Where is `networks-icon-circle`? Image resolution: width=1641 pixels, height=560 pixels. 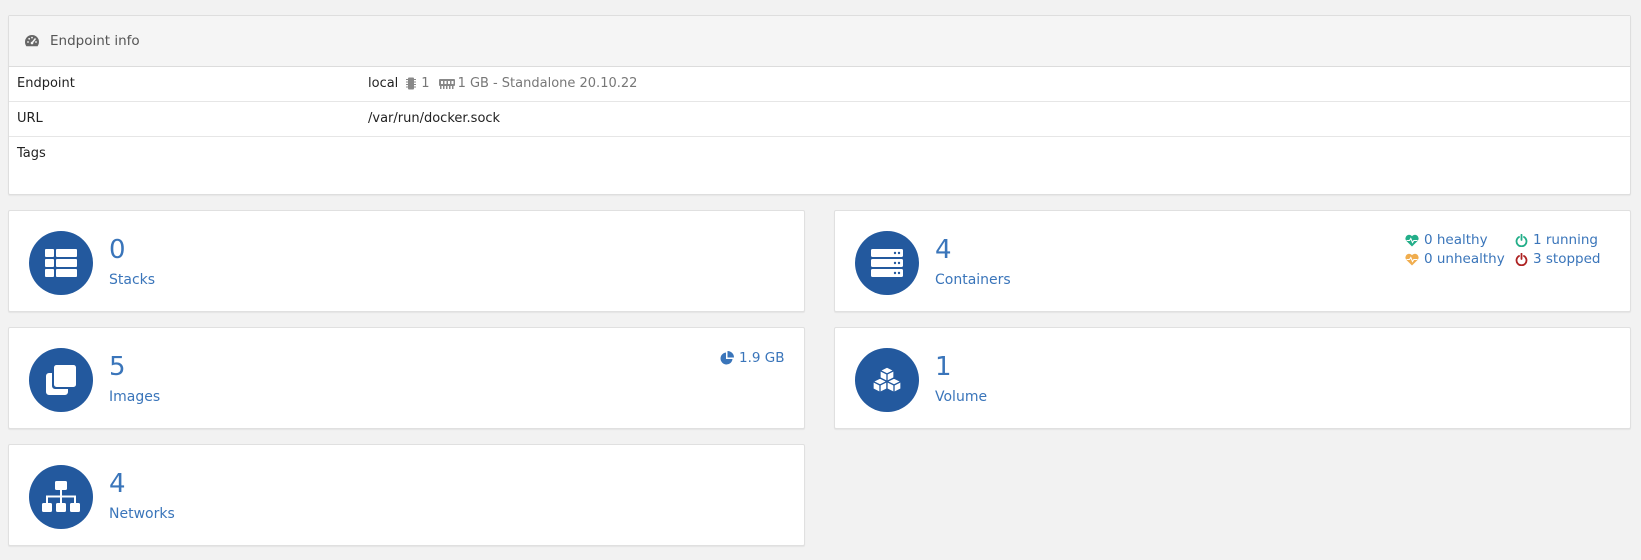
networks-icon-circle is located at coordinates (61, 497).